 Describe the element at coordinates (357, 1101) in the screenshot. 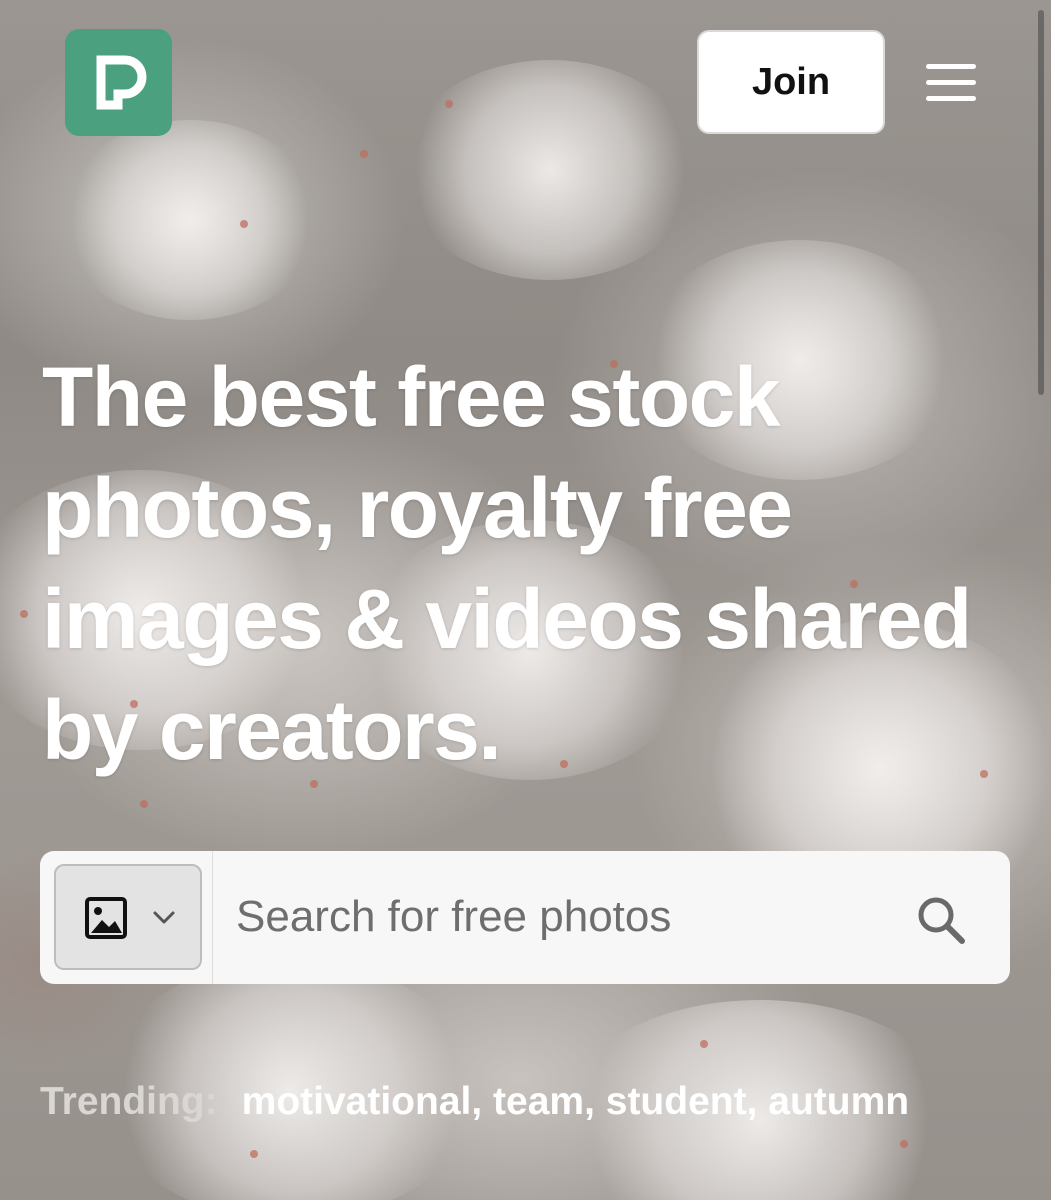

I see `trending-link-motivational: motivational` at that location.